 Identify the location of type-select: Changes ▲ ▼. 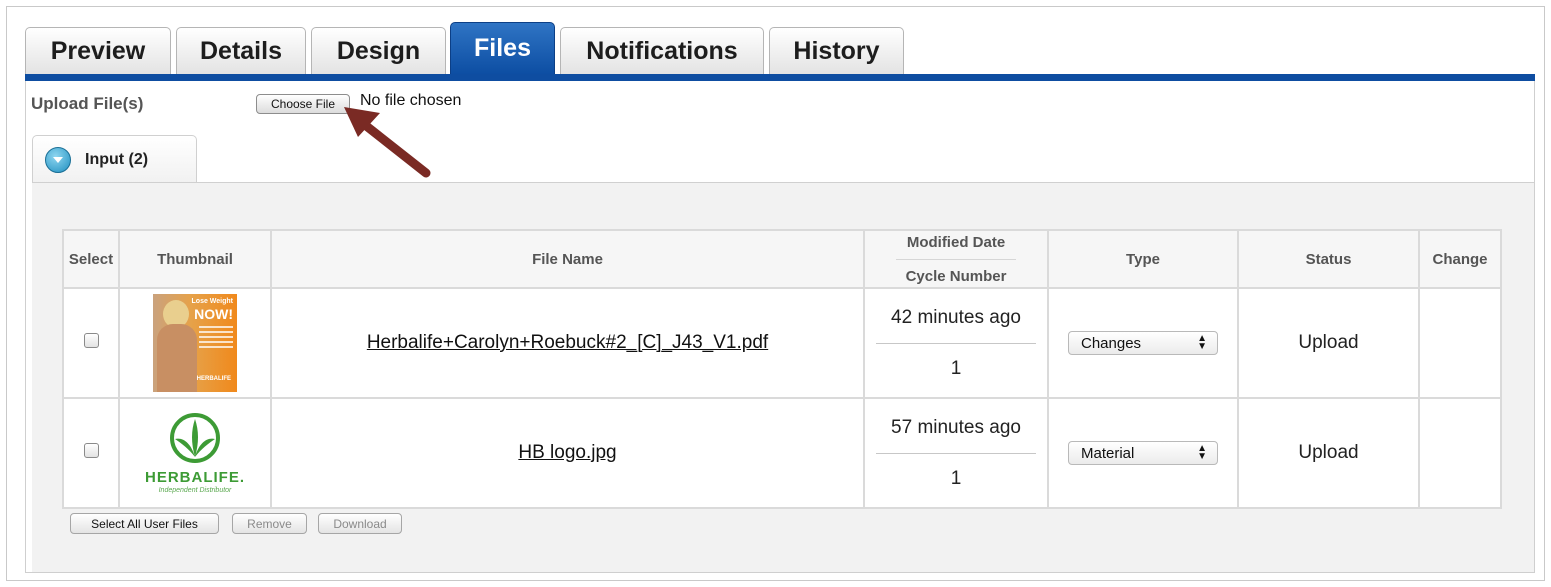
(1143, 343).